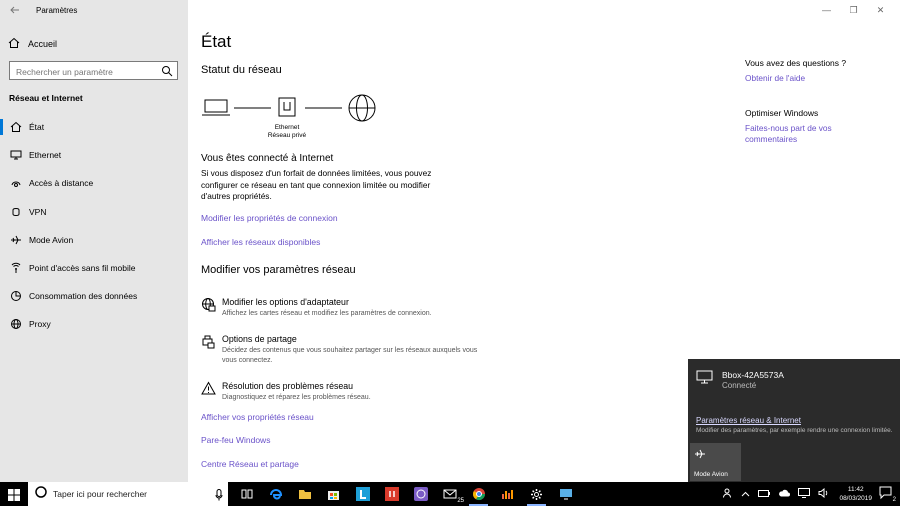 The image size is (900, 506). I want to click on section-title: Réseau et Internet, so click(46, 98).